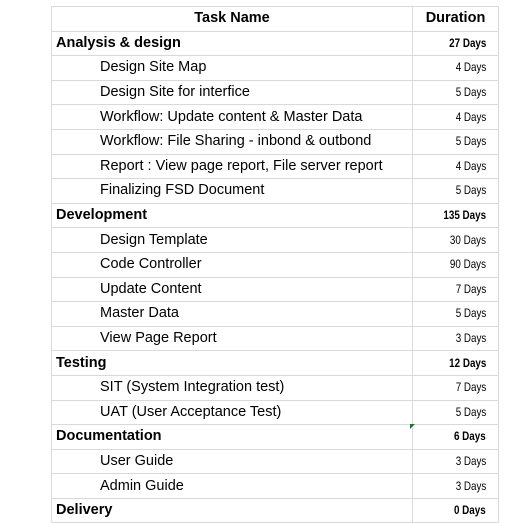 This screenshot has height=523, width=509. I want to click on header-row: Task Name Duration, so click(275, 19).